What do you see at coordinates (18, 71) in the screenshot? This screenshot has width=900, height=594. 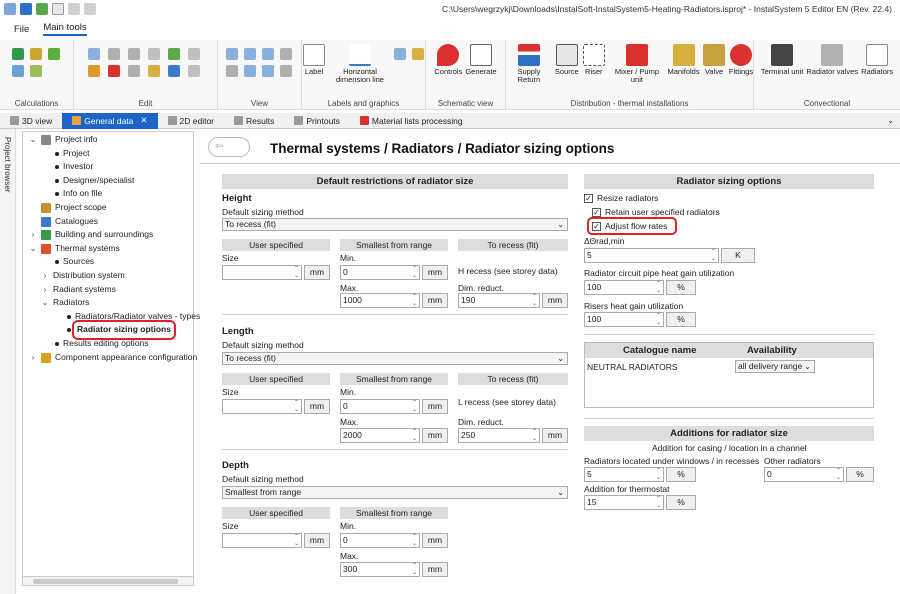 I see `calc-options-icon` at bounding box center [18, 71].